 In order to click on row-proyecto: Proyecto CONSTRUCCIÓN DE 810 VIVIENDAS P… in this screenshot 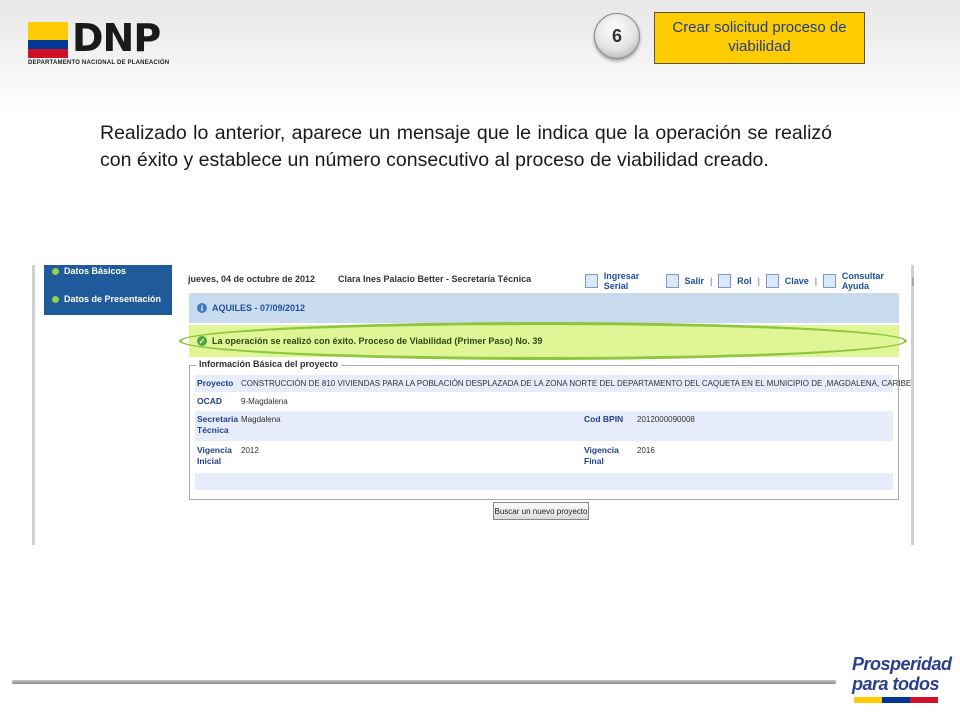, I will do `click(553, 383)`.